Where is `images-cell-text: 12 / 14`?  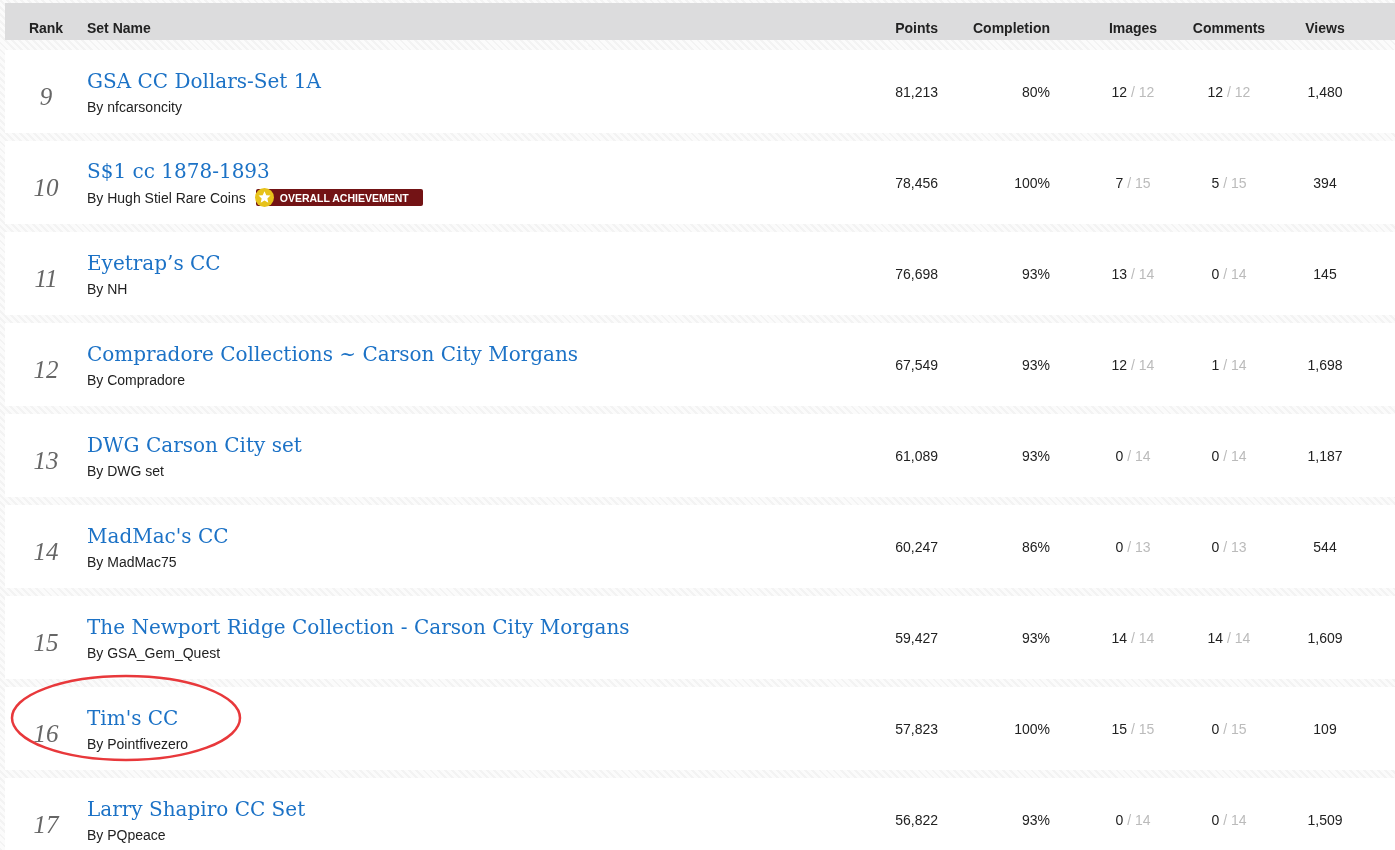
images-cell-text: 12 / 14 is located at coordinates (1133, 364).